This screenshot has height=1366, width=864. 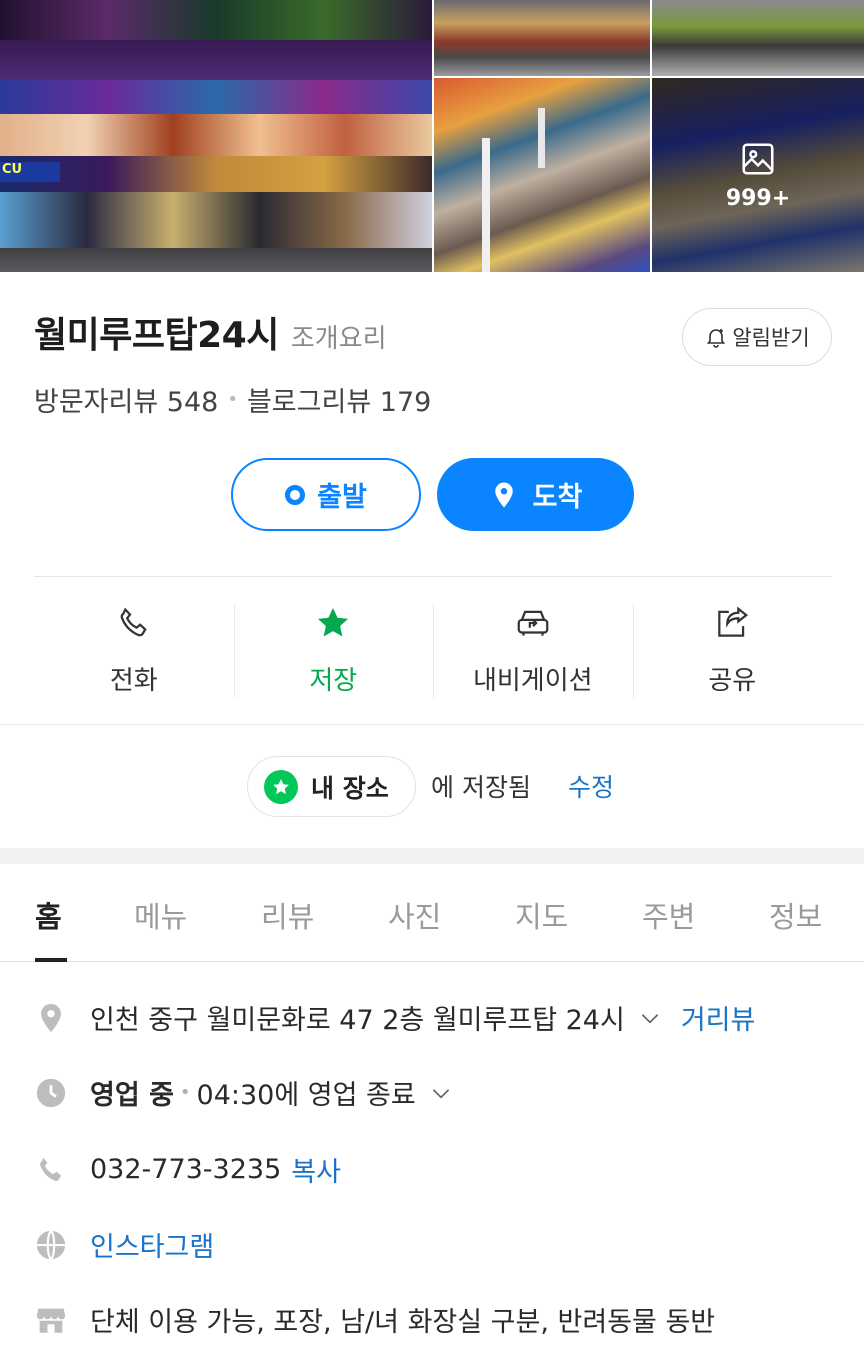 I want to click on navigation-label: 내비게이션, so click(x=532, y=681).